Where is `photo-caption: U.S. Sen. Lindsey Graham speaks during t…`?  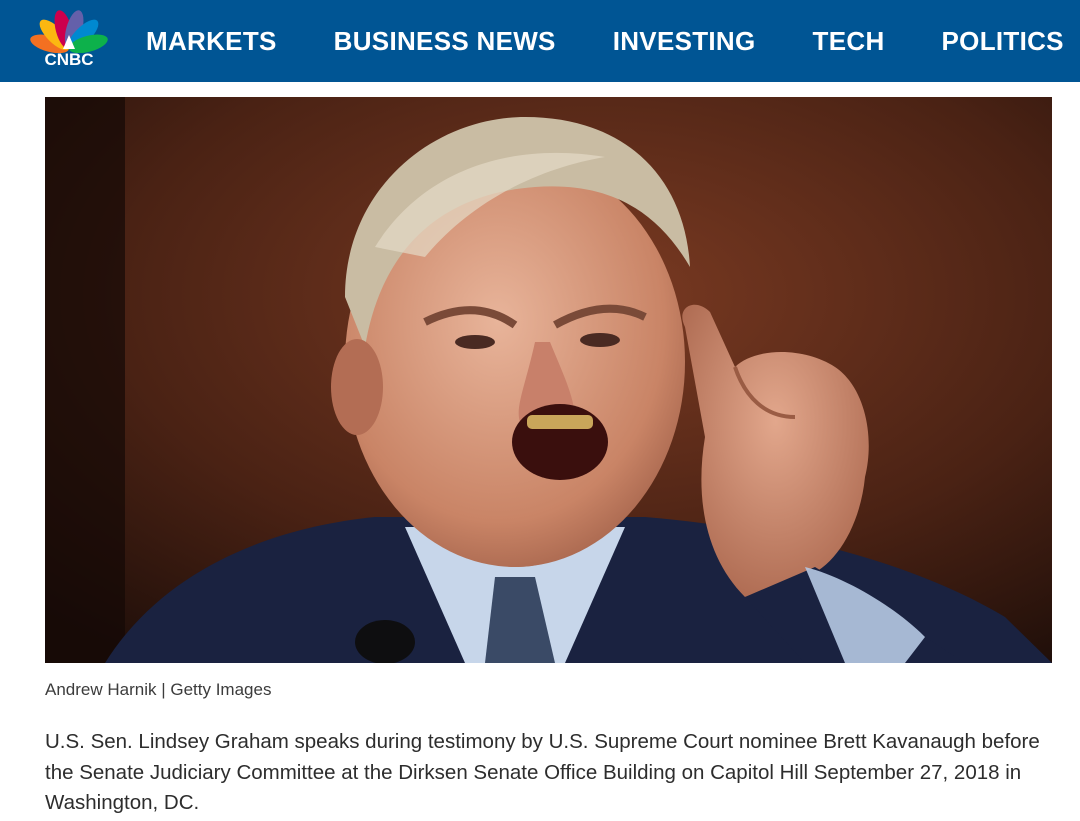 photo-caption: U.S. Sen. Lindsey Graham speaks during t… is located at coordinates (542, 772).